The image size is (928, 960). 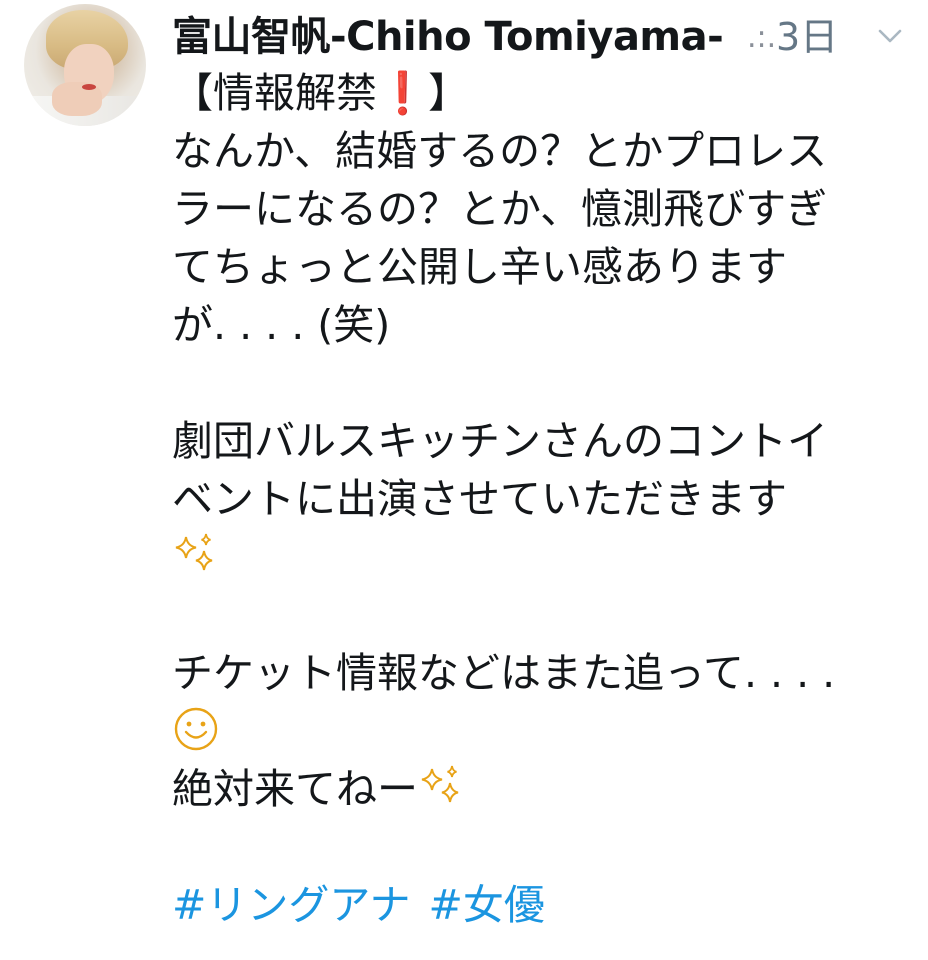 I want to click on text-line: ベントに出演させていただきます, so click(x=479, y=499).